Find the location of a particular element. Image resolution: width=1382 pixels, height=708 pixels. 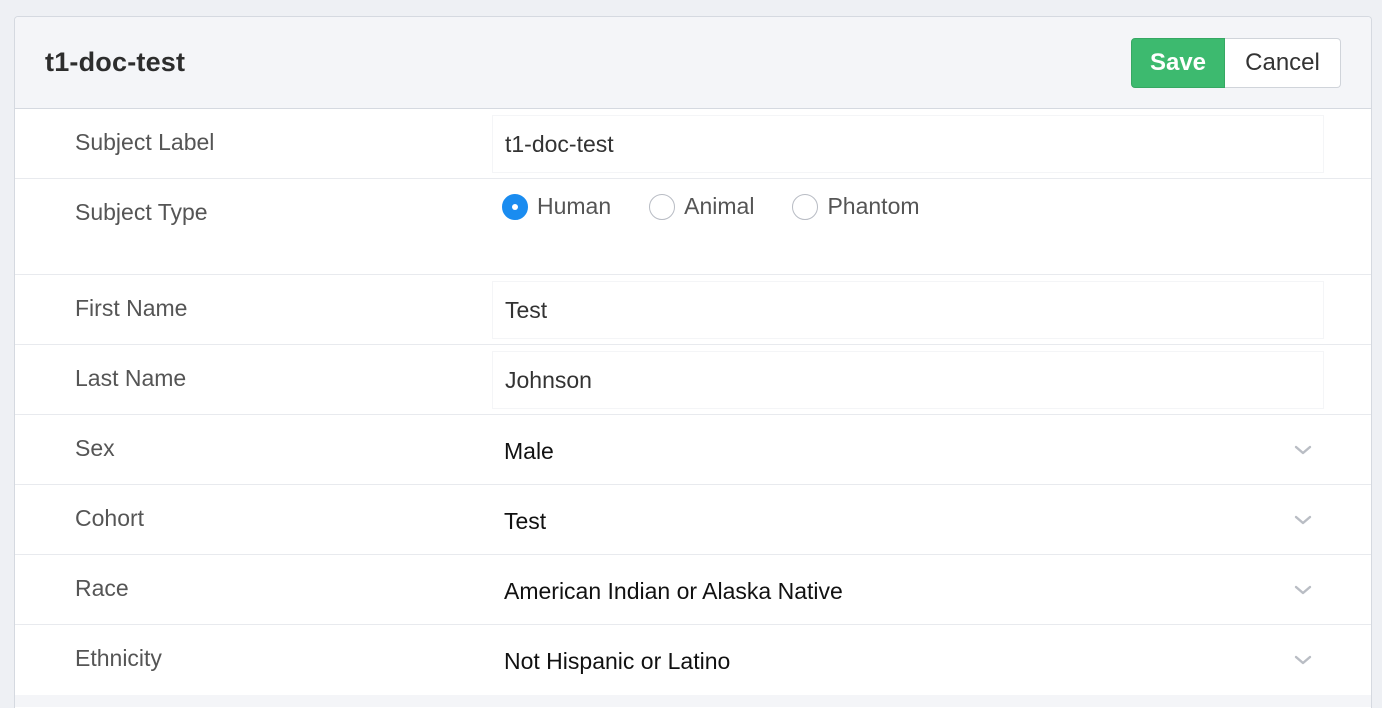

radio-animal-label: Animal is located at coordinates (719, 206).